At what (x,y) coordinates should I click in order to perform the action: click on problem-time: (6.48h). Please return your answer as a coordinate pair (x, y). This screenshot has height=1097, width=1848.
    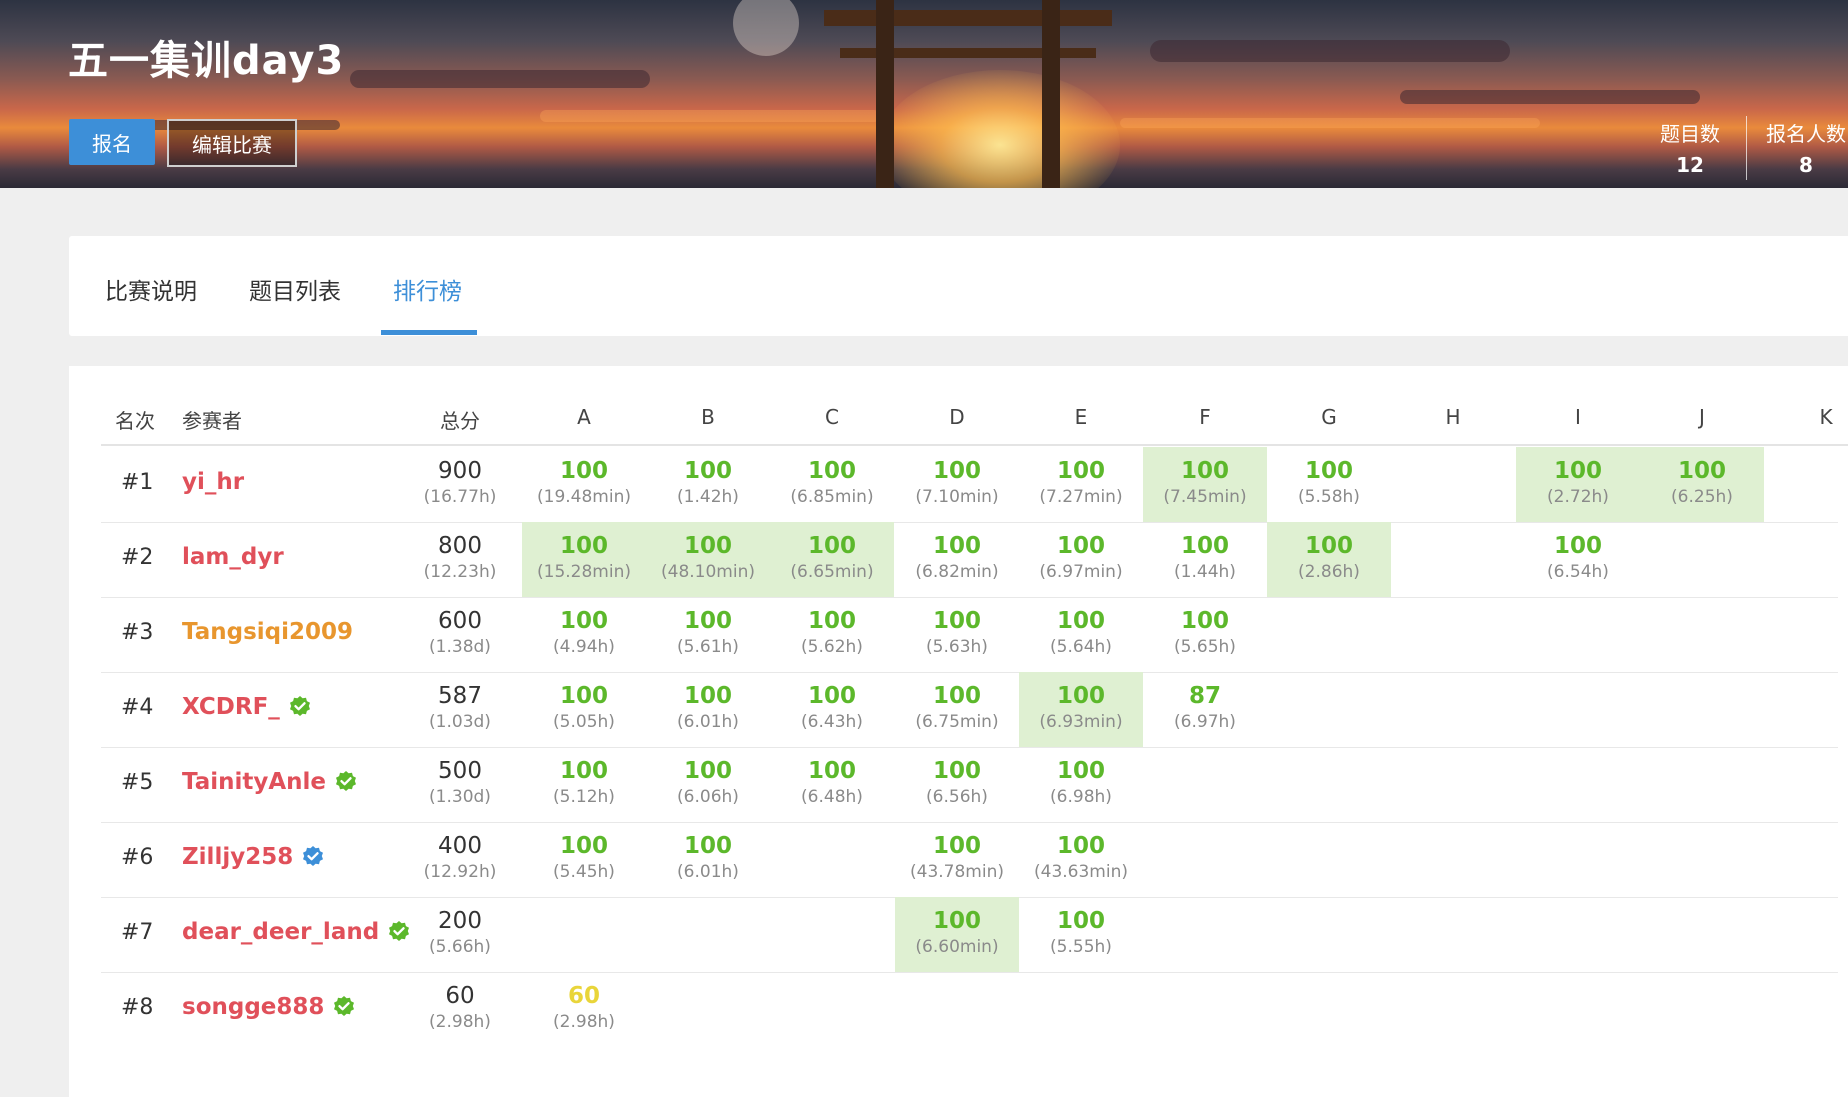
    Looking at the image, I should click on (832, 797).